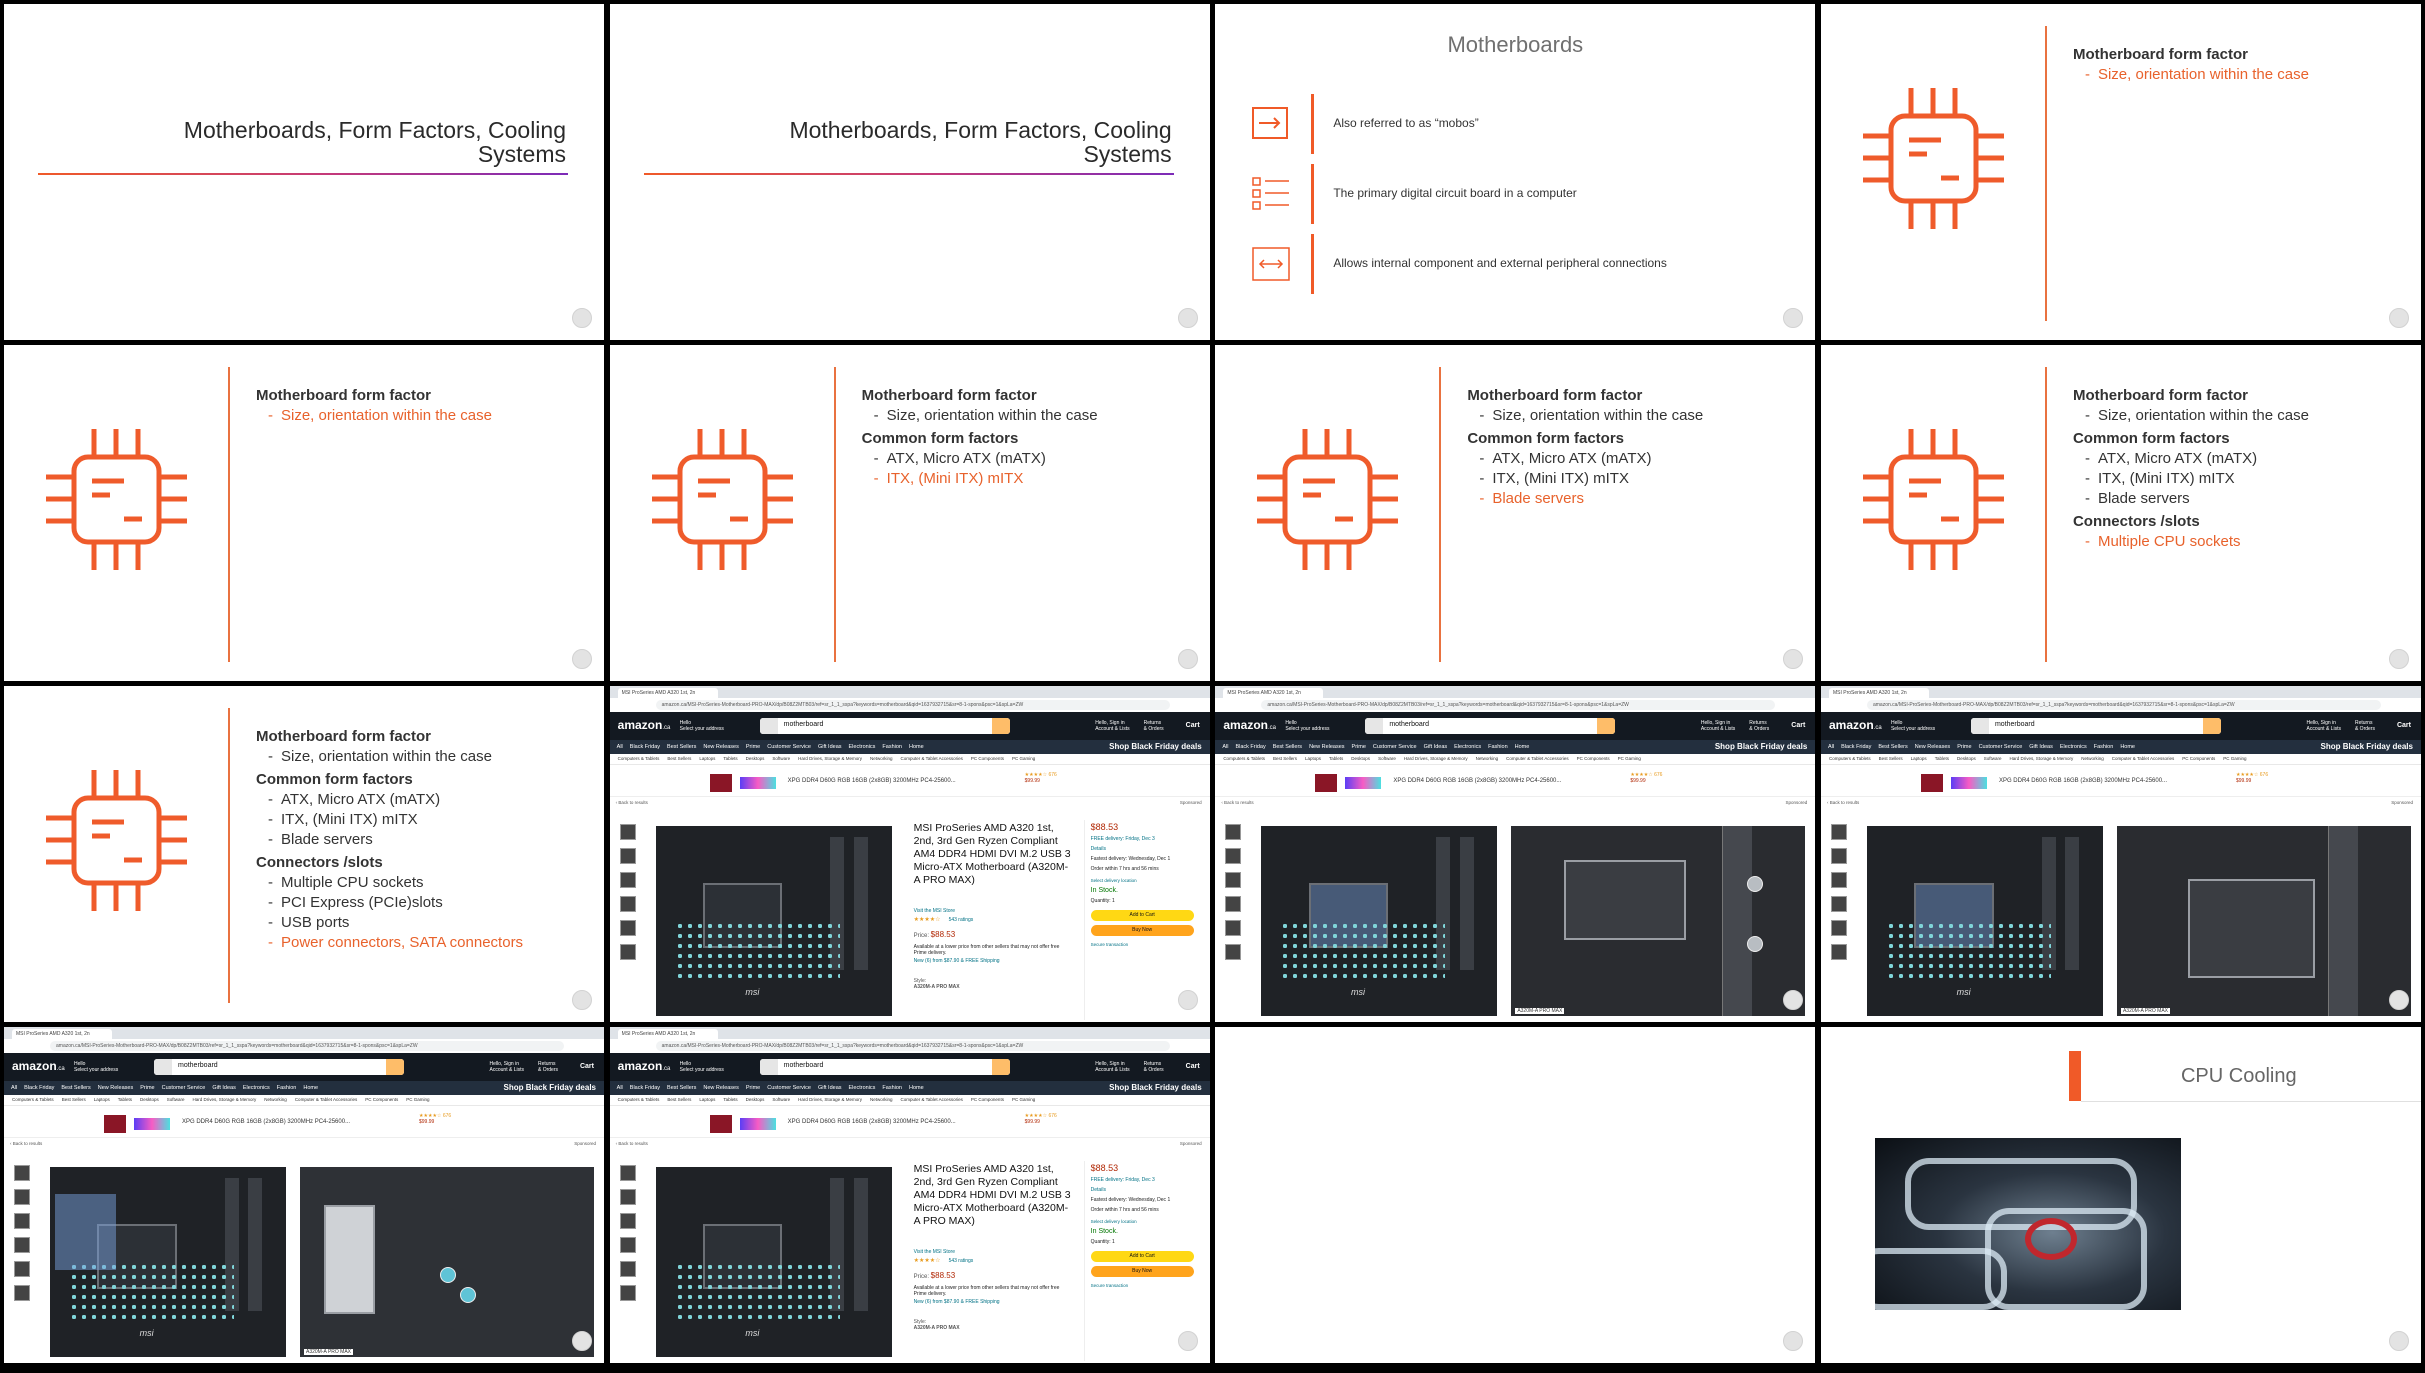  I want to click on nav-item: Home, so click(916, 747).